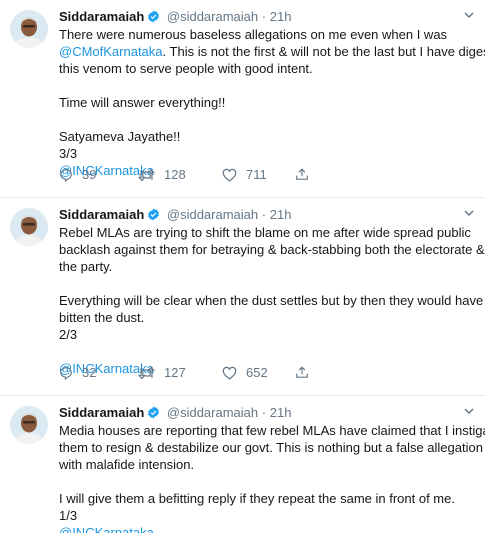 The width and height of the screenshot is (485, 533). I want to click on tweet-actions: 32 127 652, so click(199, 374).